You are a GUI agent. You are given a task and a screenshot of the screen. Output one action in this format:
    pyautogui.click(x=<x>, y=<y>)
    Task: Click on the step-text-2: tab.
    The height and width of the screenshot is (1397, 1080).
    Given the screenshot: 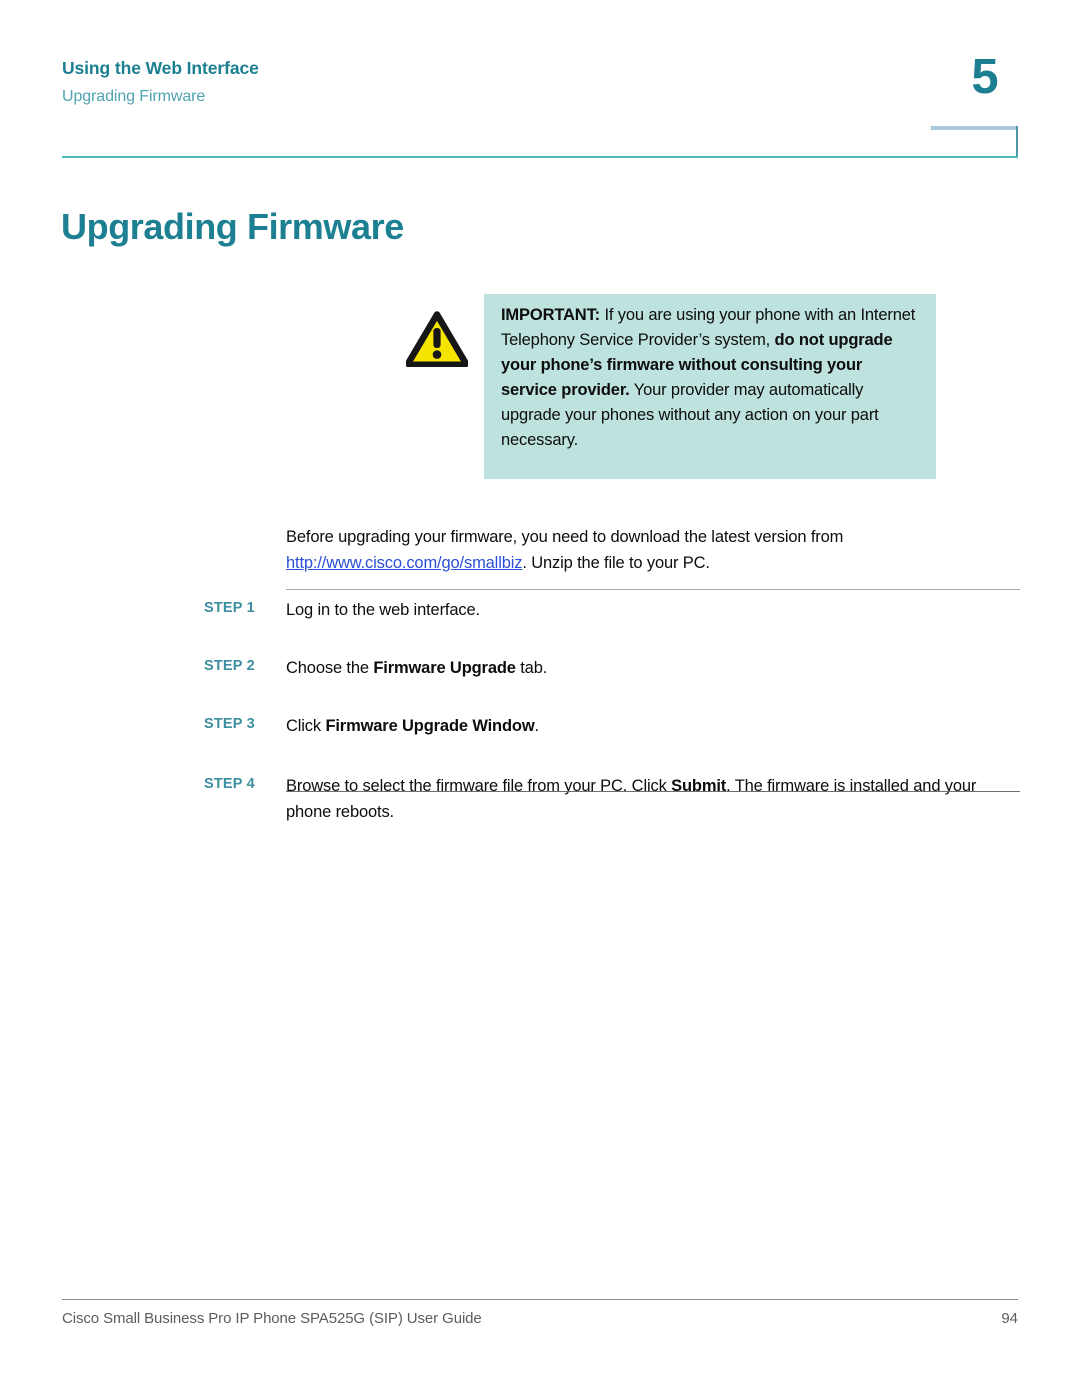 What is the action you would take?
    pyautogui.click(x=531, y=668)
    